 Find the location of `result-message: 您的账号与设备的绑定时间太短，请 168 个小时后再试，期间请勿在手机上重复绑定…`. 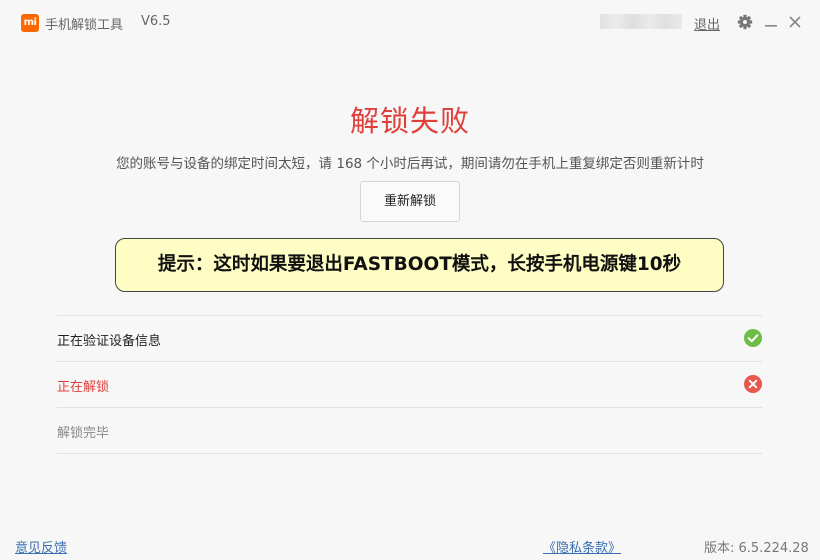

result-message: 您的账号与设备的绑定时间太短，请 168 个小时后再试，期间请勿在手机上重复绑定… is located at coordinates (410, 164).